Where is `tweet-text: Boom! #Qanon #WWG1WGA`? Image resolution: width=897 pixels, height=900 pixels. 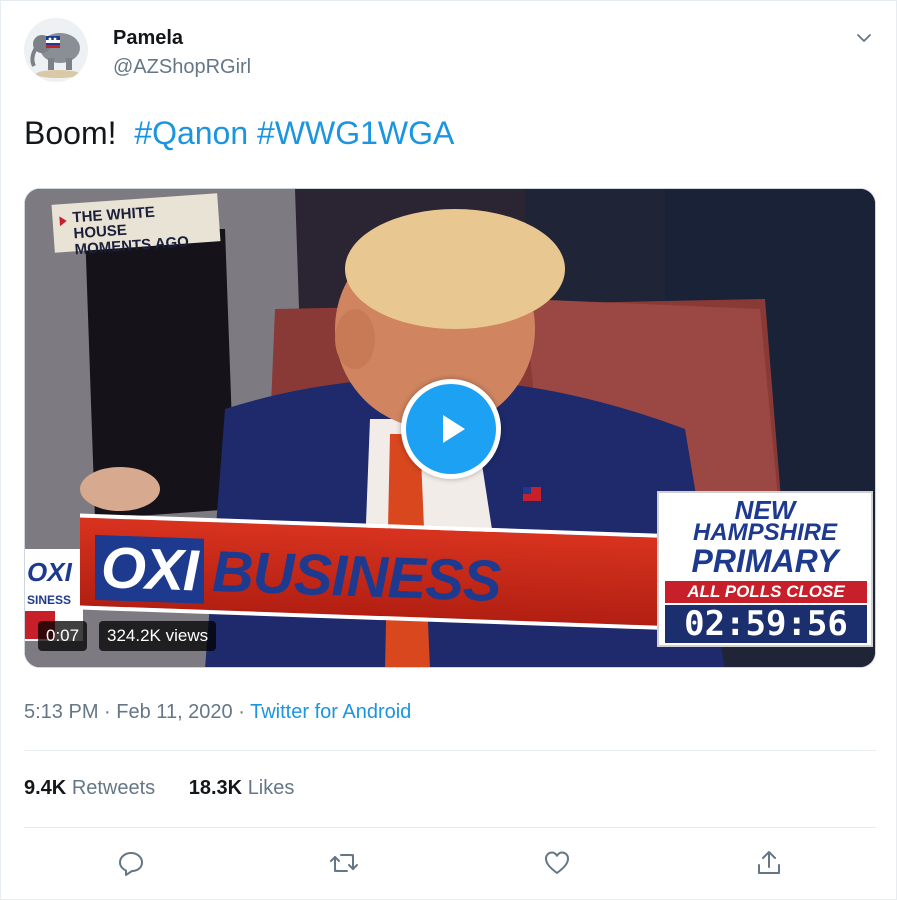
tweet-text: Boom! #Qanon #WWG1WGA is located at coordinates (239, 133).